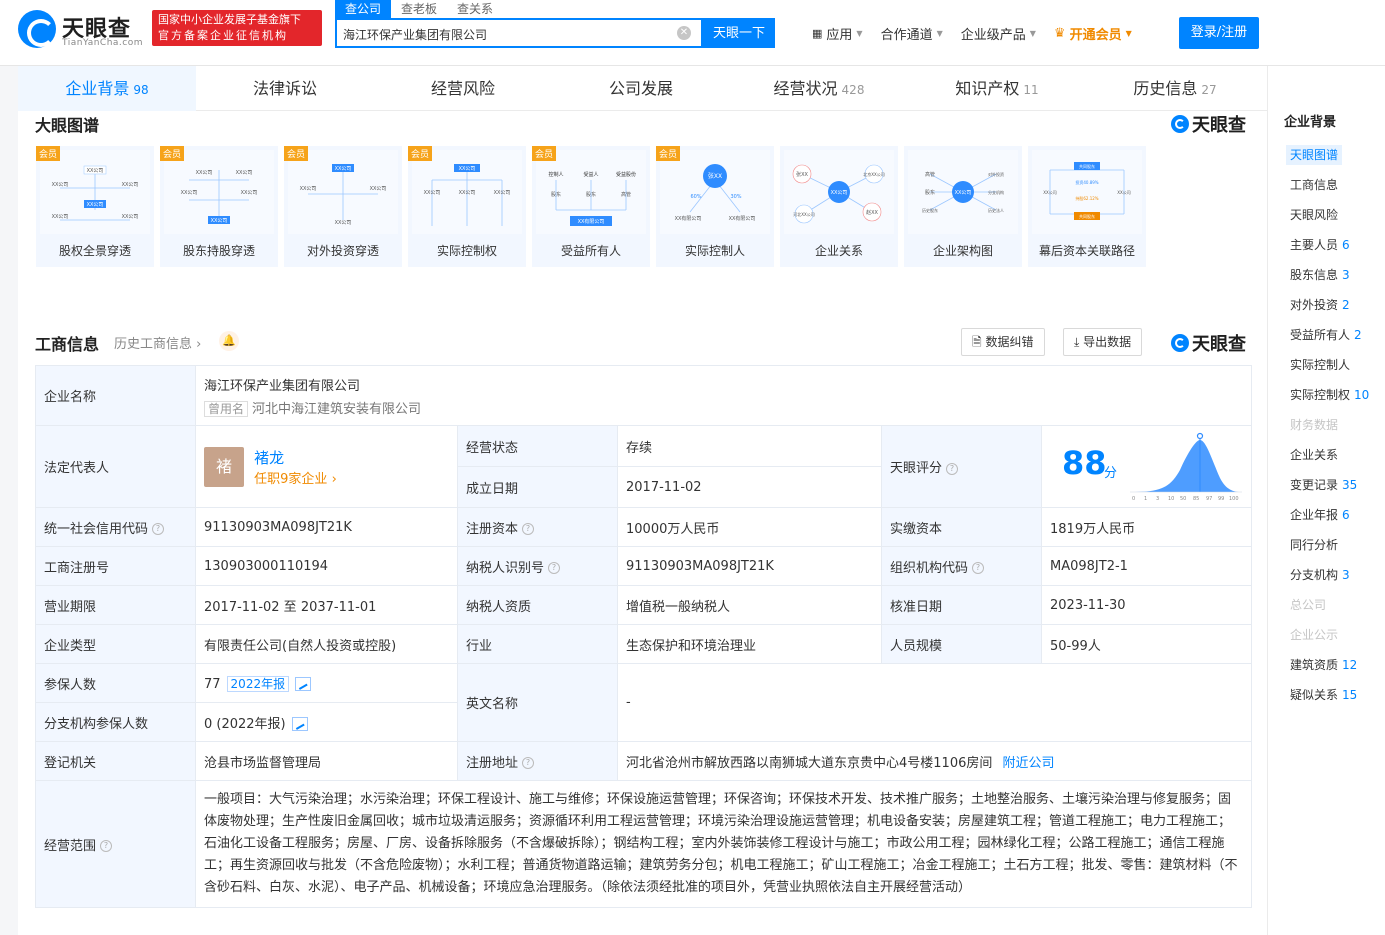 The width and height of the screenshot is (1385, 935). Describe the element at coordinates (963, 206) in the screenshot. I see `graph-card-structure: XX公司 高管 股东 历史股东 对外投资 分支机构 历史法人 企业架构图` at that location.